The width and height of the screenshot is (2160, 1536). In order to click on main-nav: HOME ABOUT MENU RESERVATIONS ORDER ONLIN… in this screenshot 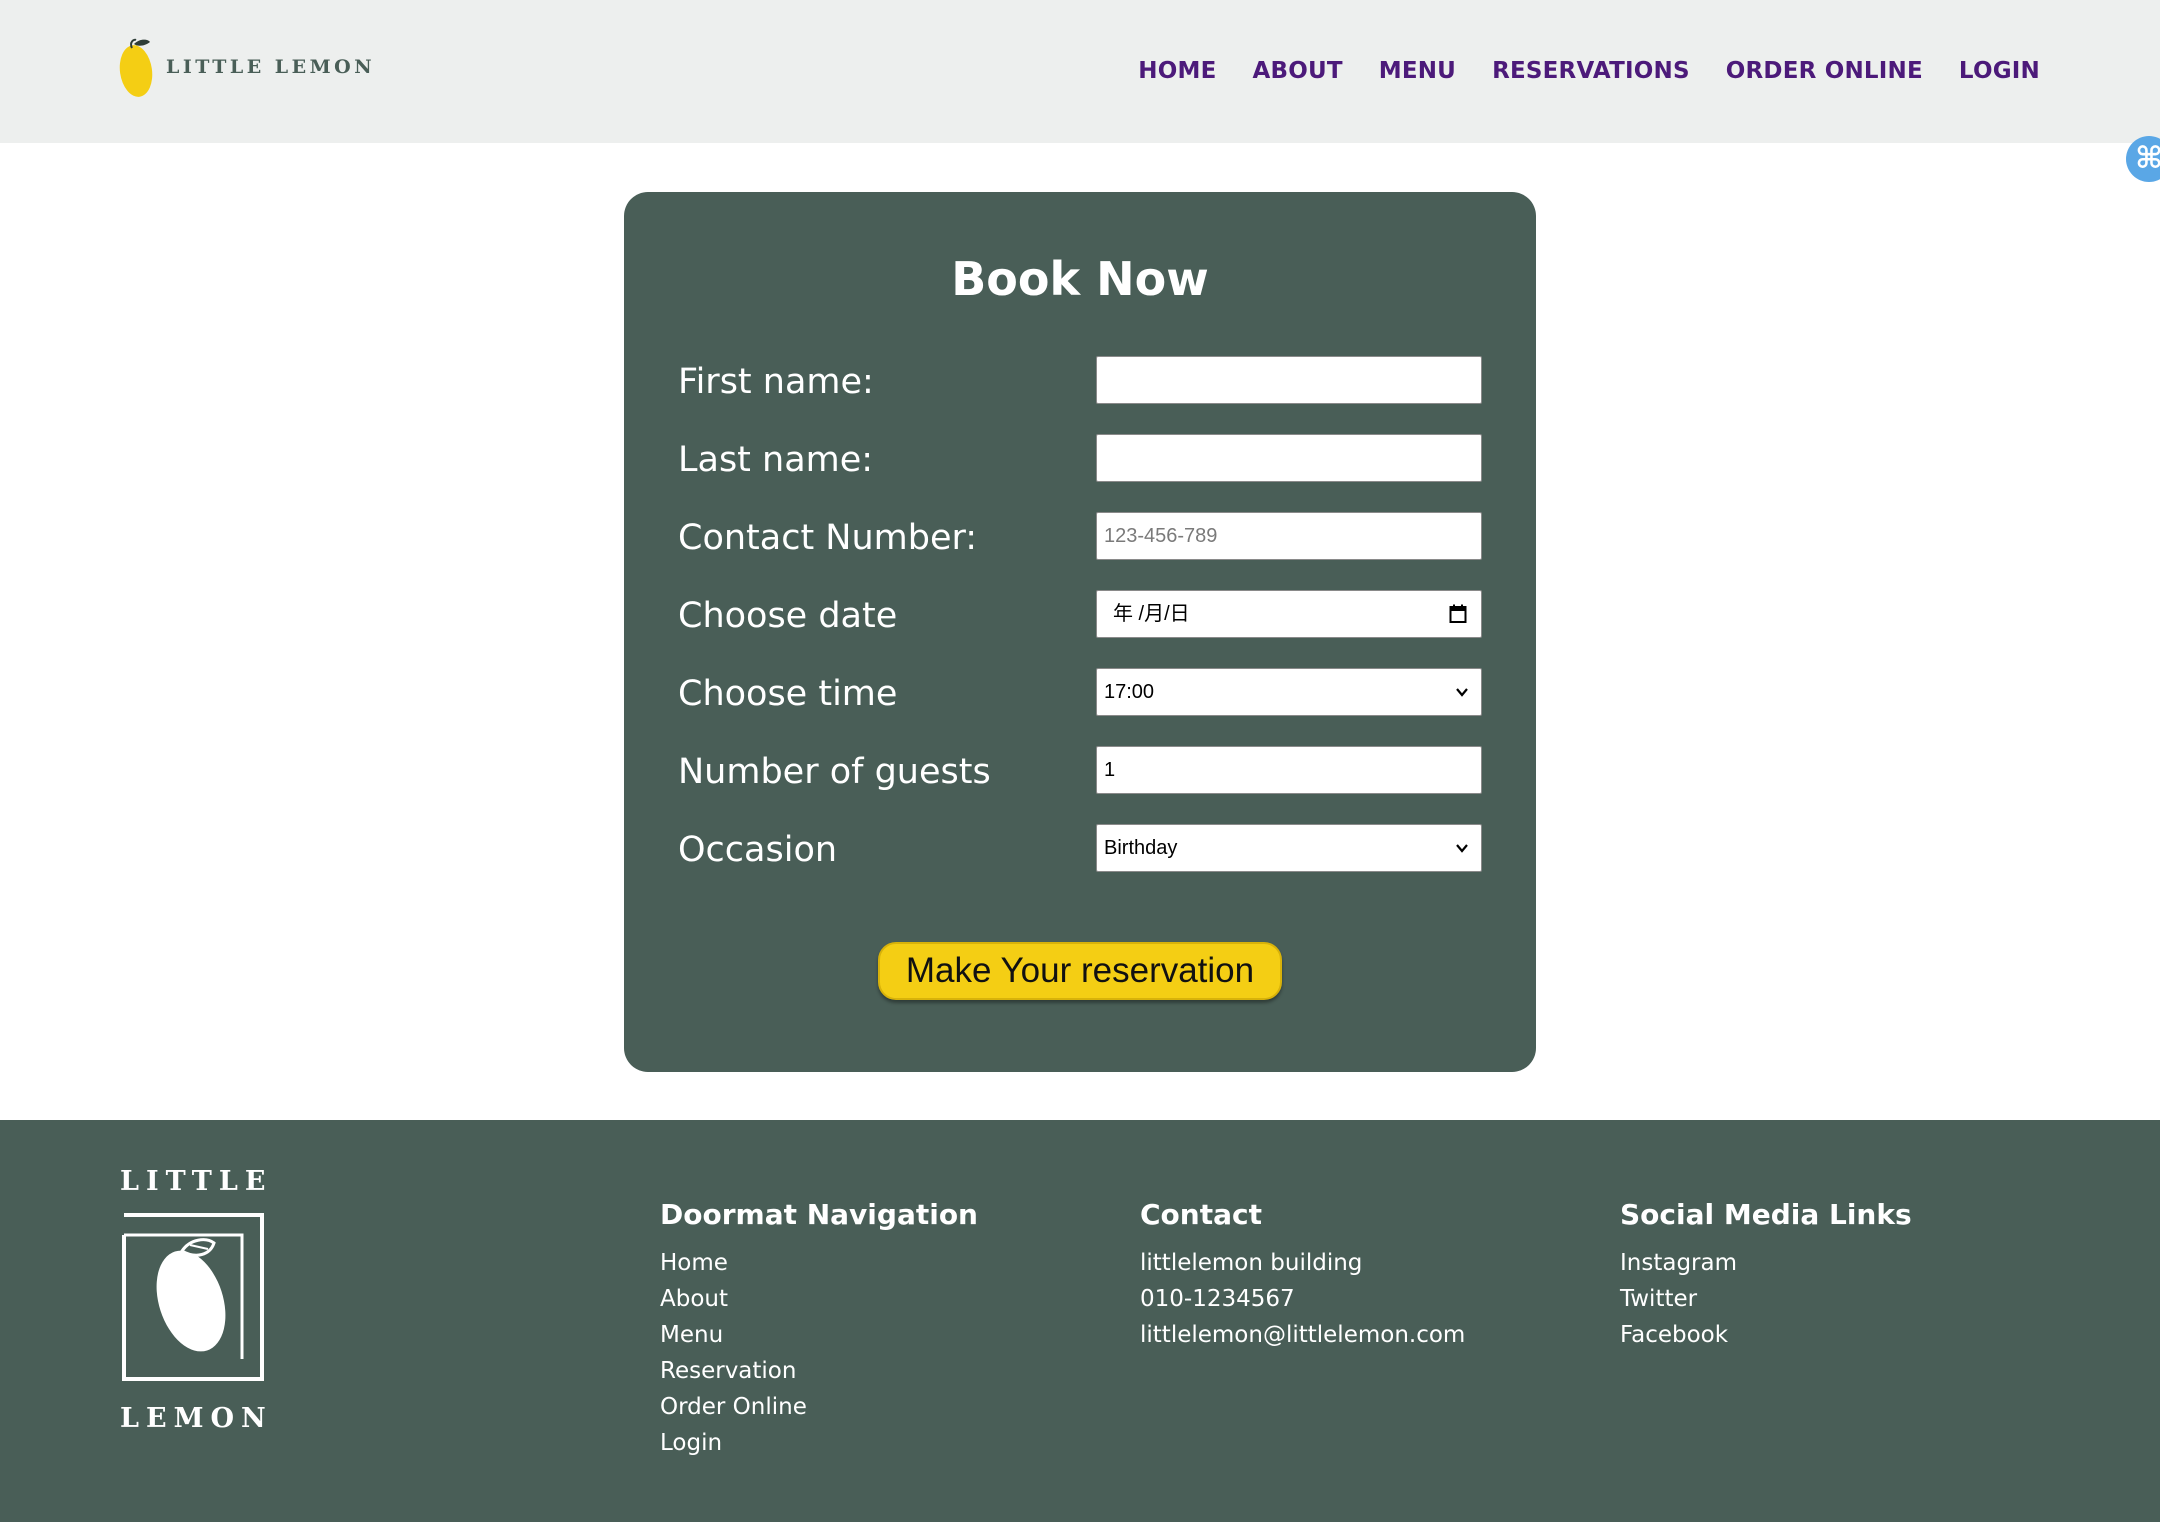, I will do `click(1589, 71)`.